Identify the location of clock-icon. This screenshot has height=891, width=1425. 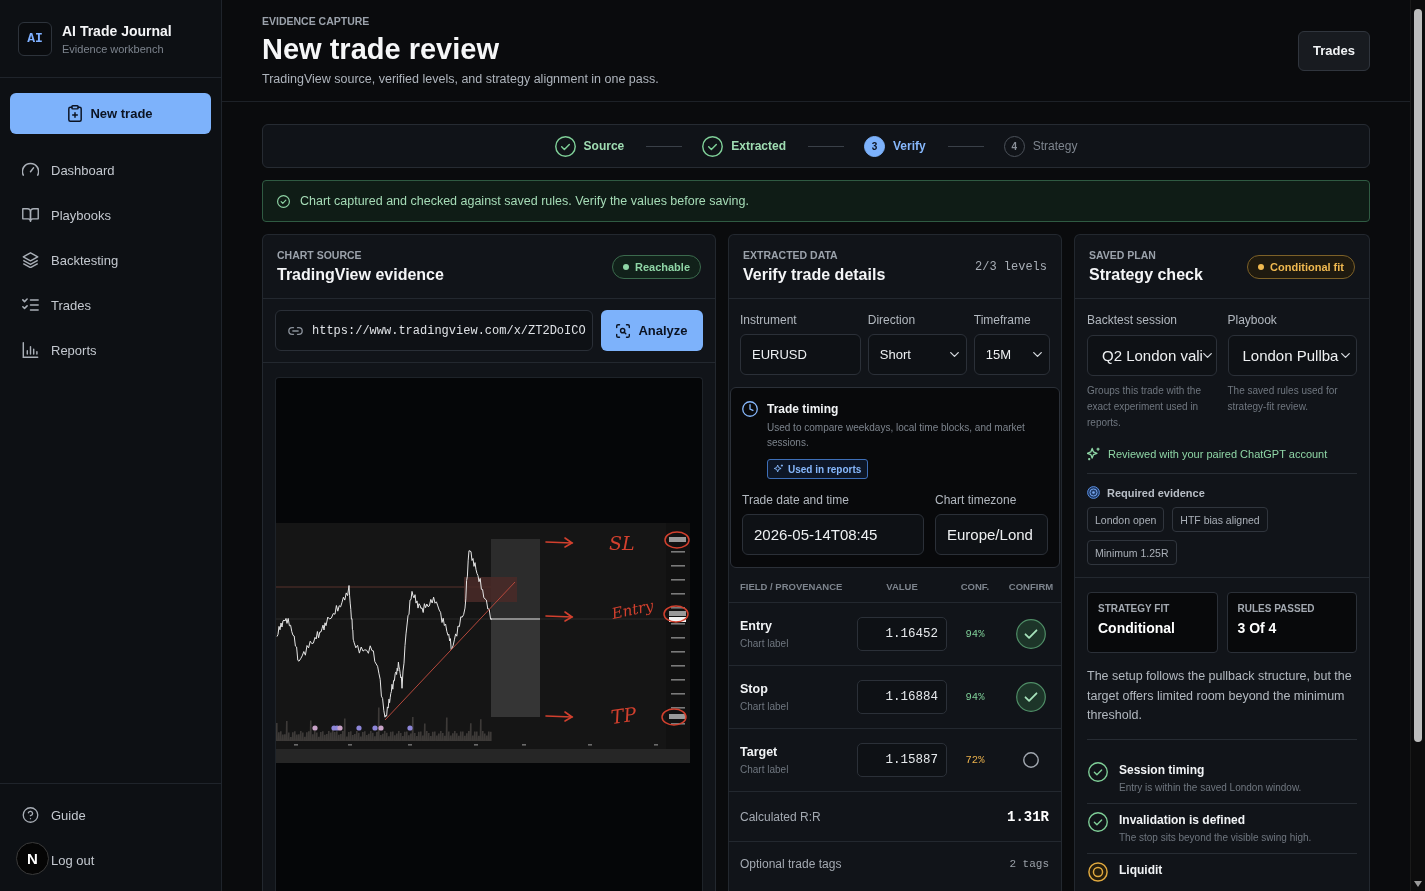
(750, 409).